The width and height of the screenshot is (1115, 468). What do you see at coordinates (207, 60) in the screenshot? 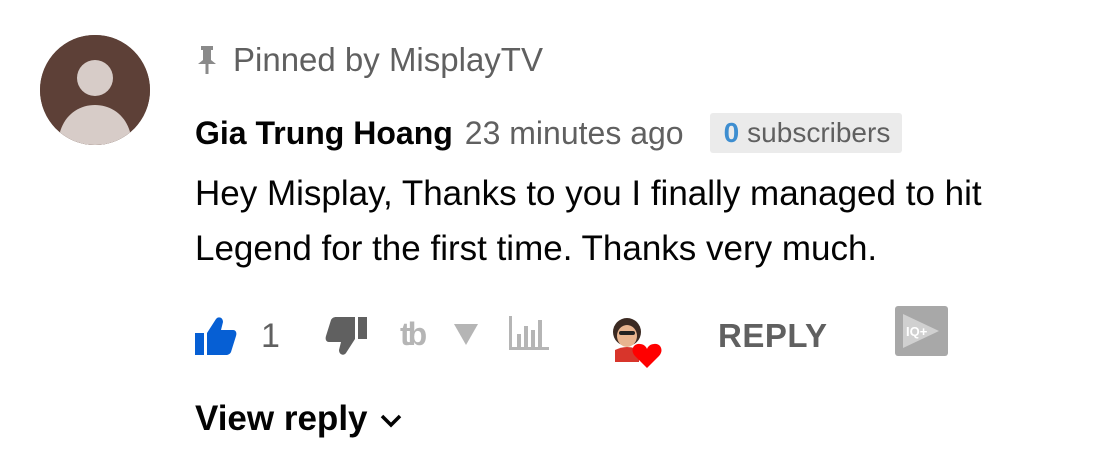
I see `pin-icon` at bounding box center [207, 60].